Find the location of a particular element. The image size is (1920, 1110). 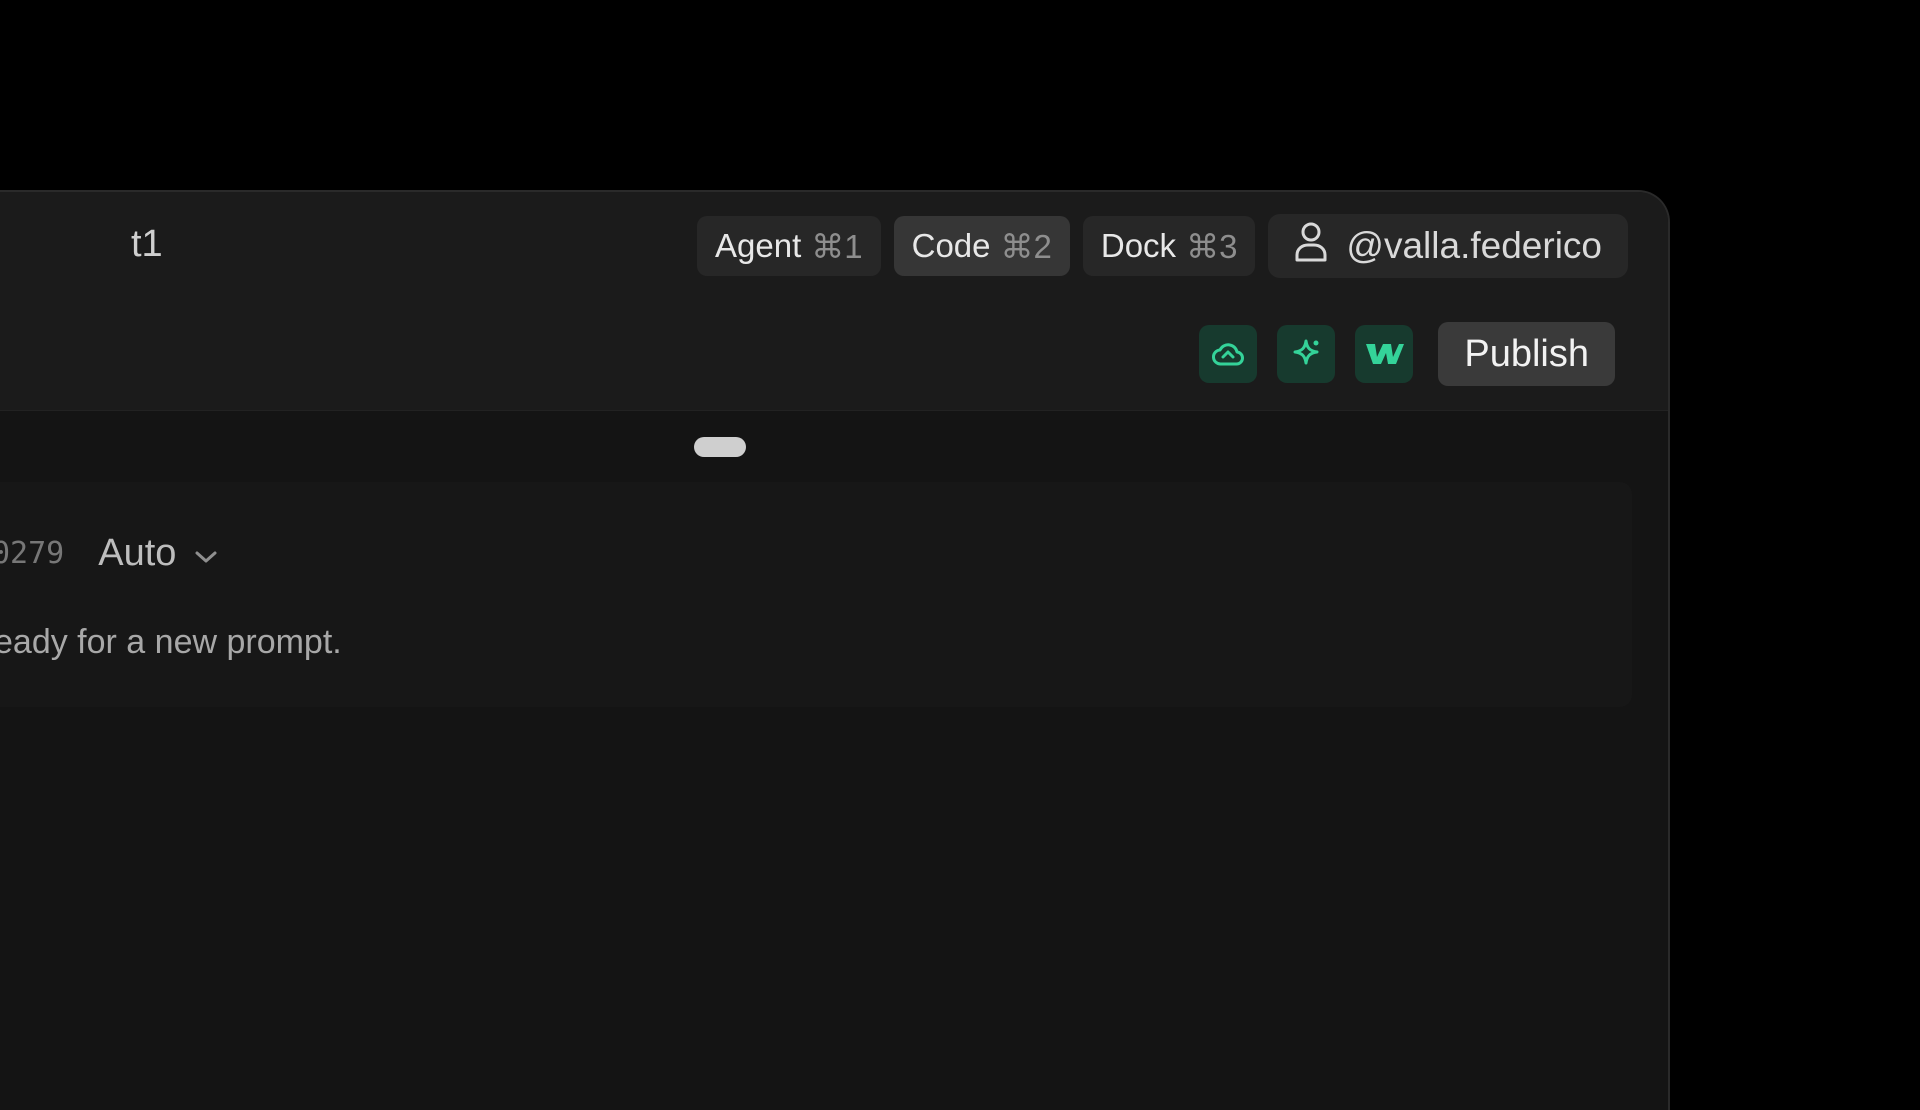

chevron-down-icon is located at coordinates (206, 553).